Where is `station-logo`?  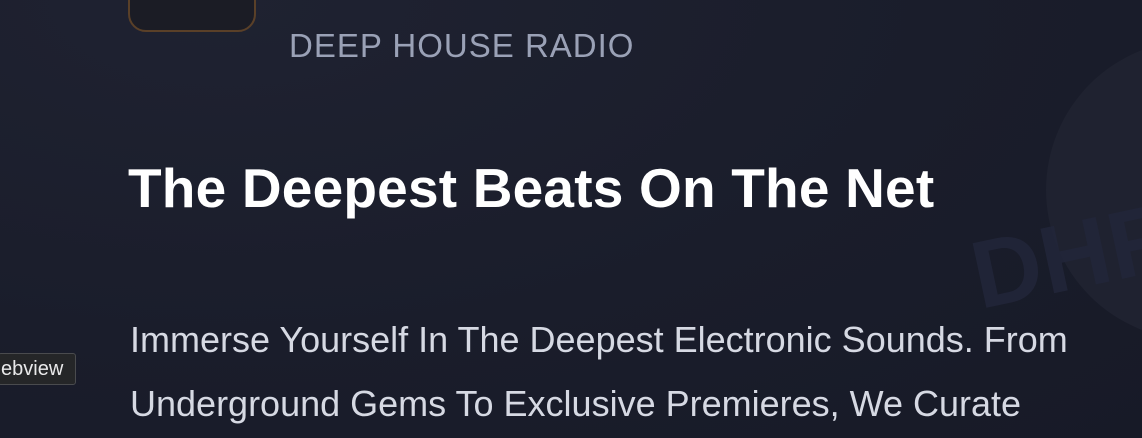 station-logo is located at coordinates (192, 16).